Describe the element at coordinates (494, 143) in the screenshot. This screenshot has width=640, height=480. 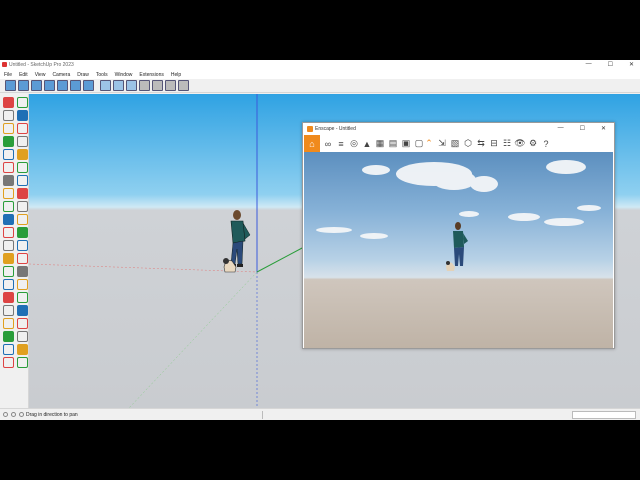
I see `asset-icon: ⊟` at that location.